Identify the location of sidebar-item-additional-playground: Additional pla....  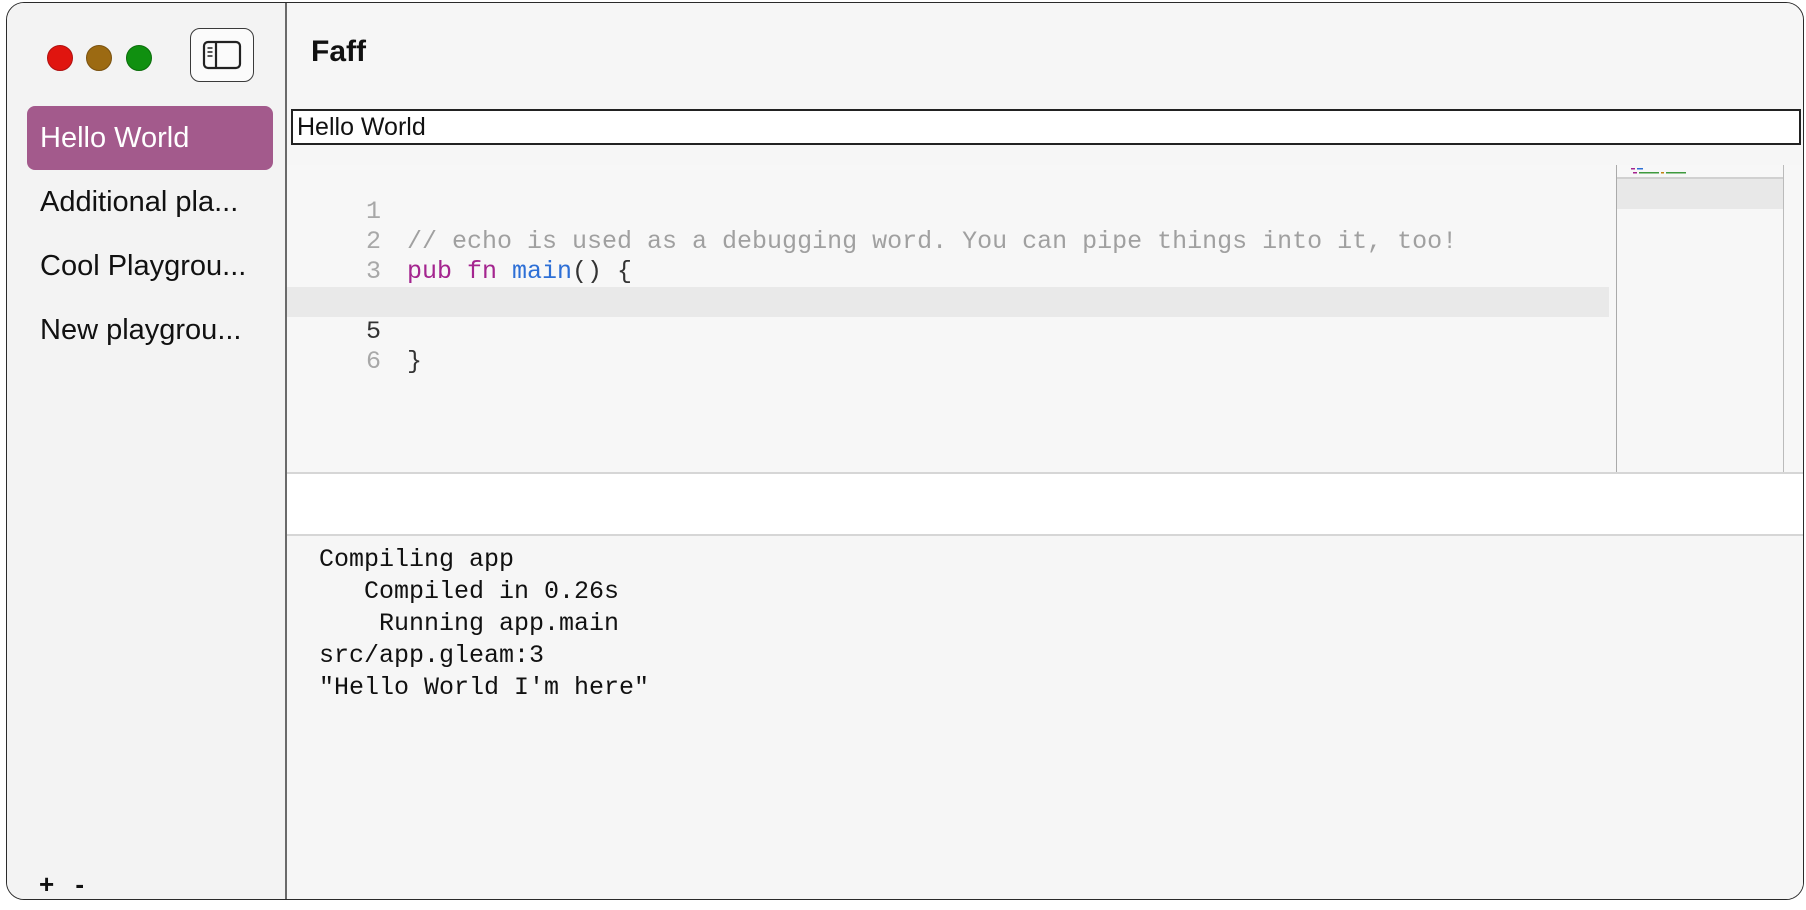
(150, 202).